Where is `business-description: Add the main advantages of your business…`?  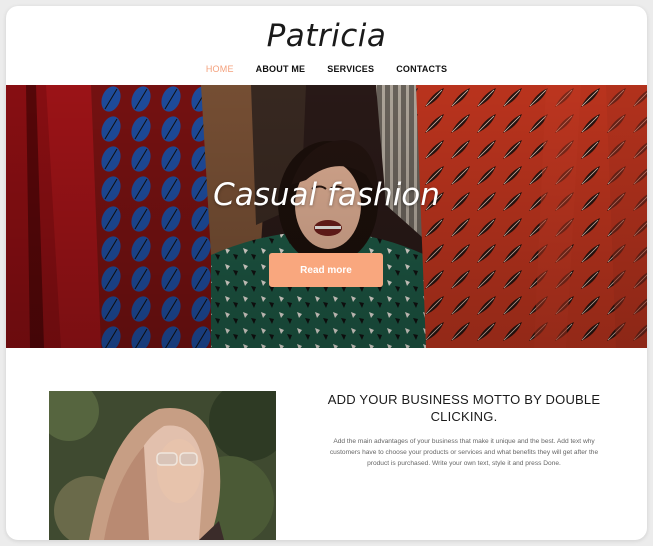 business-description: Add the main advantages of your business… is located at coordinates (464, 452).